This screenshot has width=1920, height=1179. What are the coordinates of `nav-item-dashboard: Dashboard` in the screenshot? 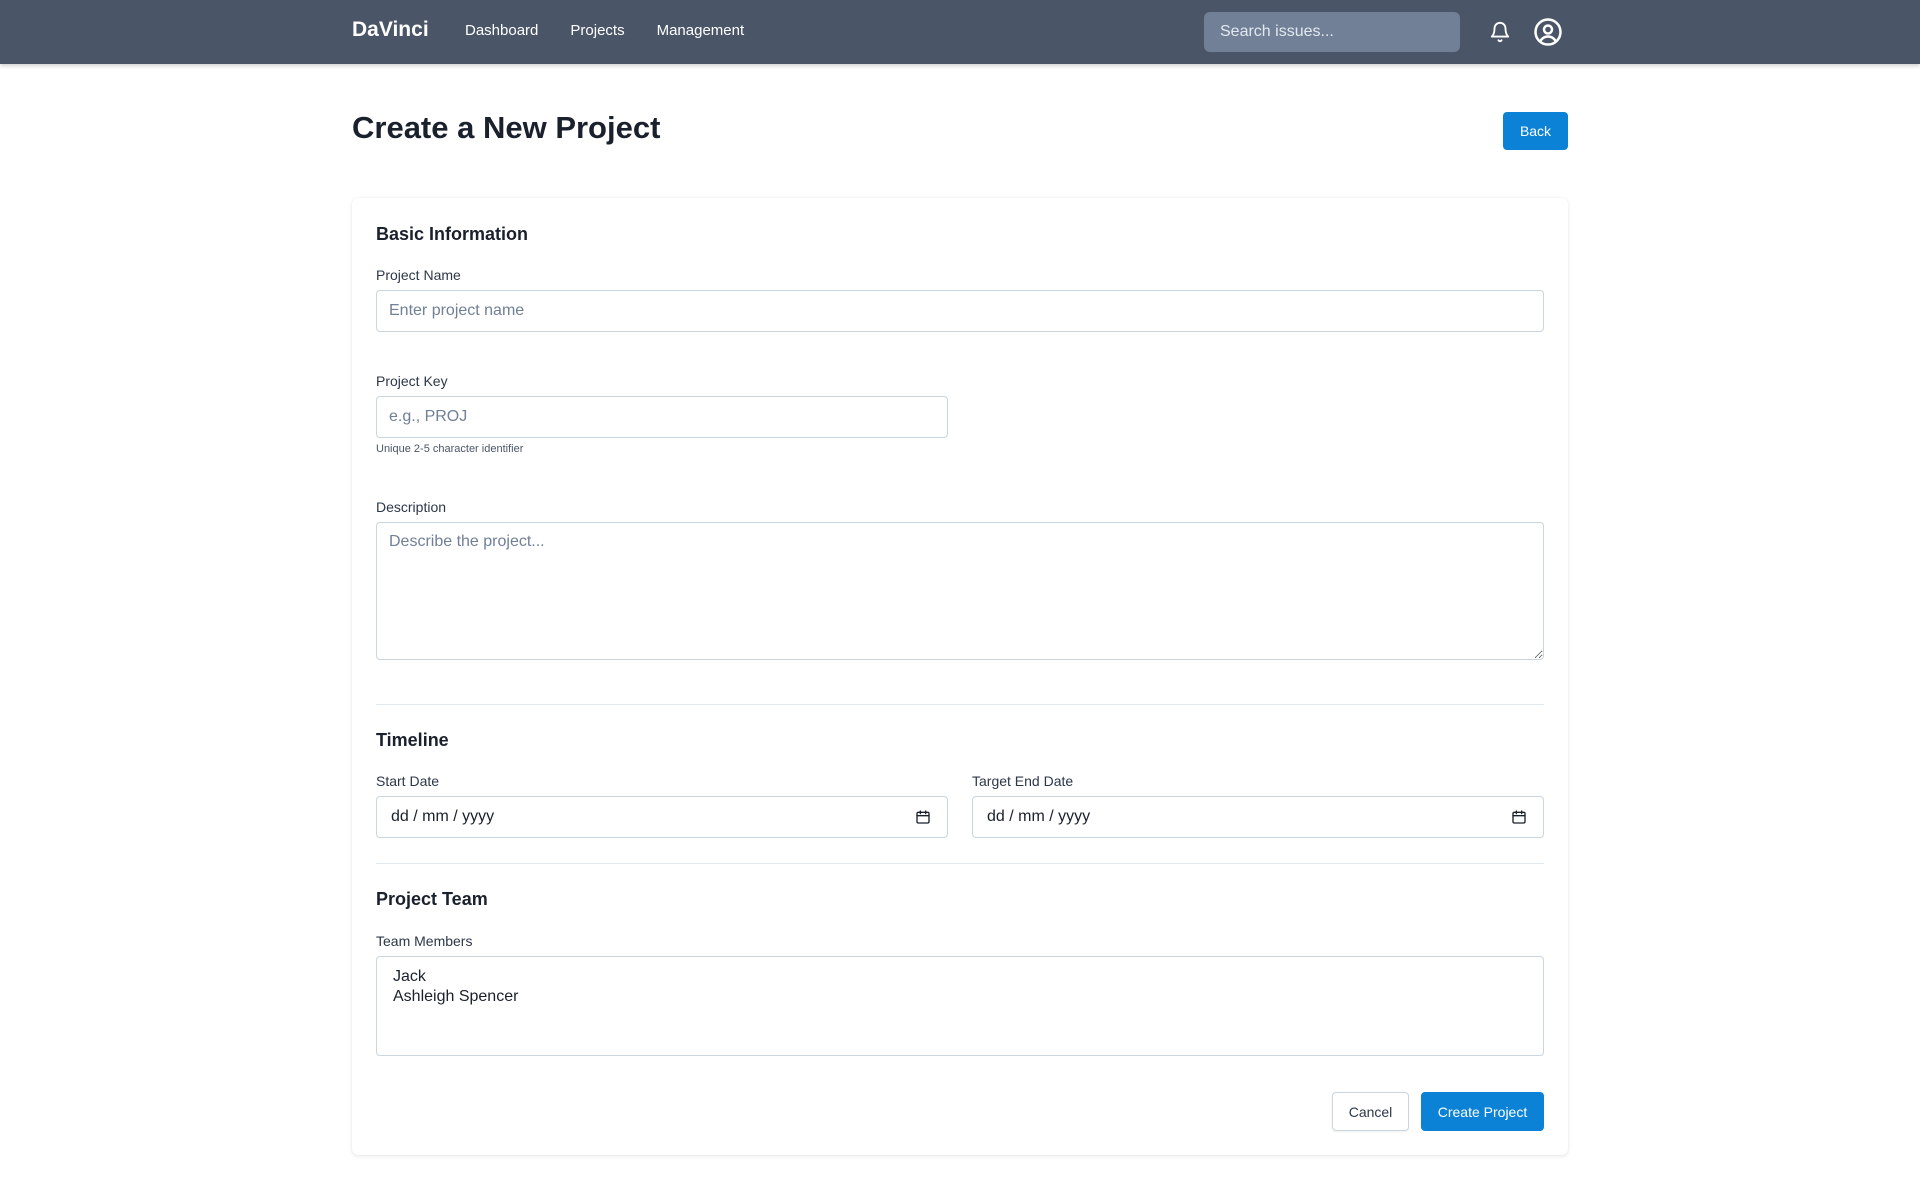 It's located at (501, 31).